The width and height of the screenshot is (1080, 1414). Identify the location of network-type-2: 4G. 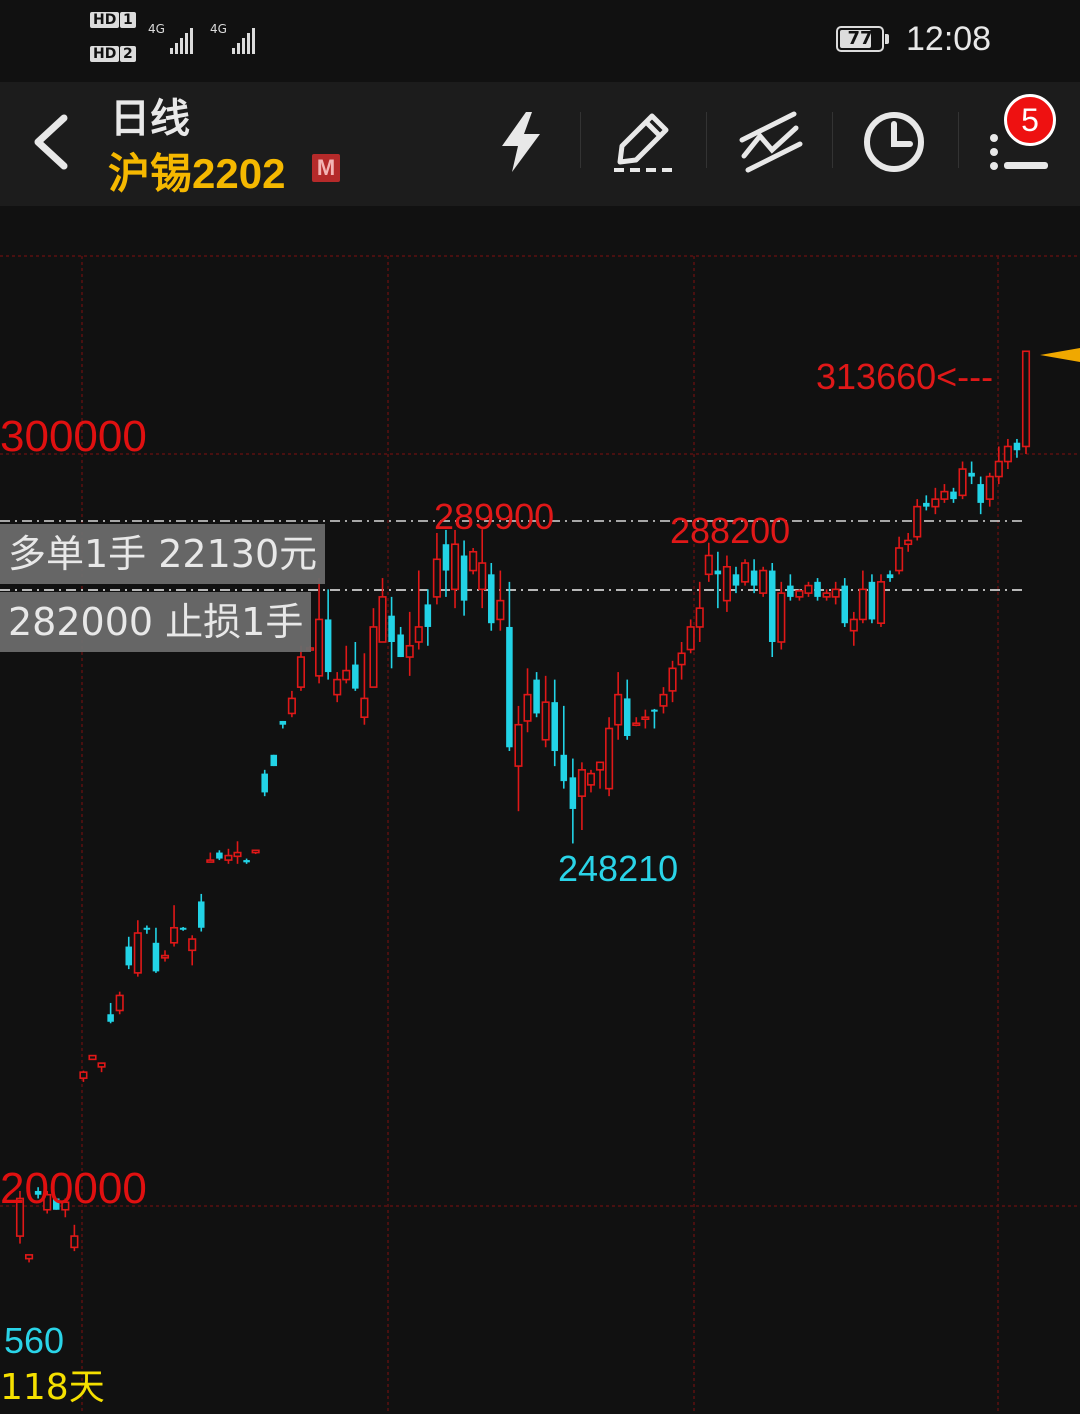
(218, 29).